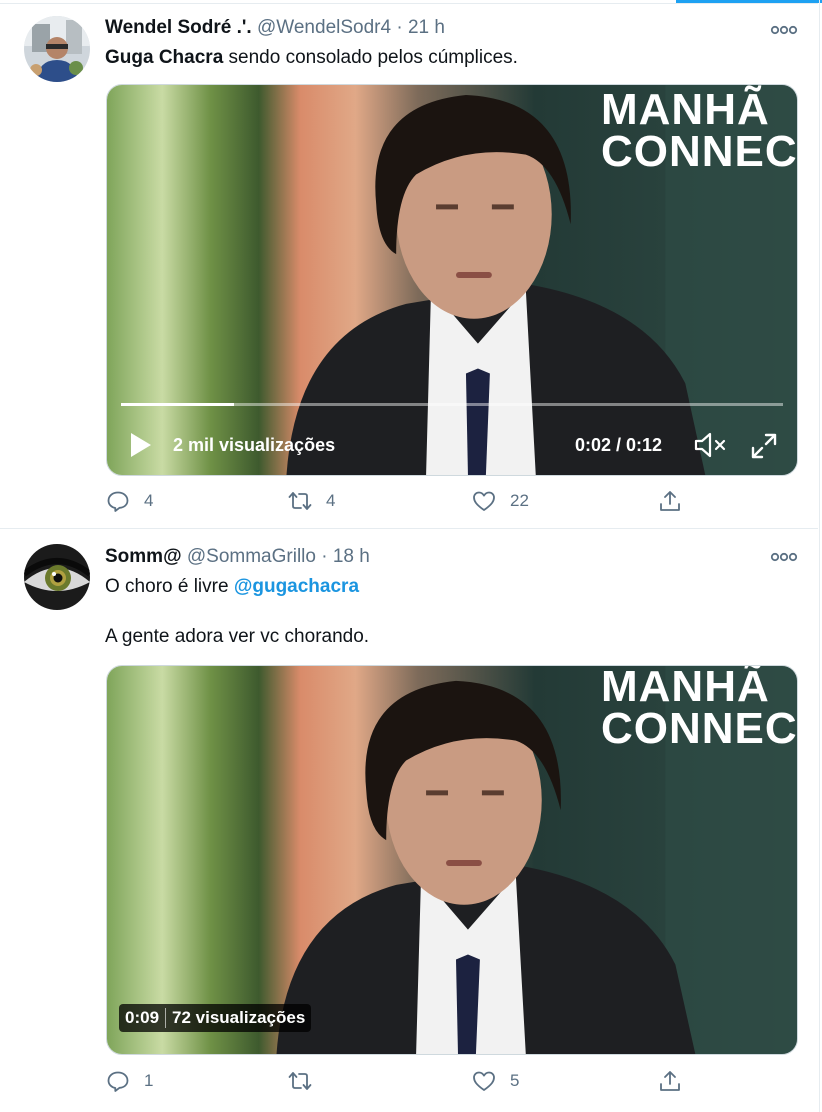  What do you see at coordinates (452, 404) in the screenshot?
I see `video-progress-bar` at bounding box center [452, 404].